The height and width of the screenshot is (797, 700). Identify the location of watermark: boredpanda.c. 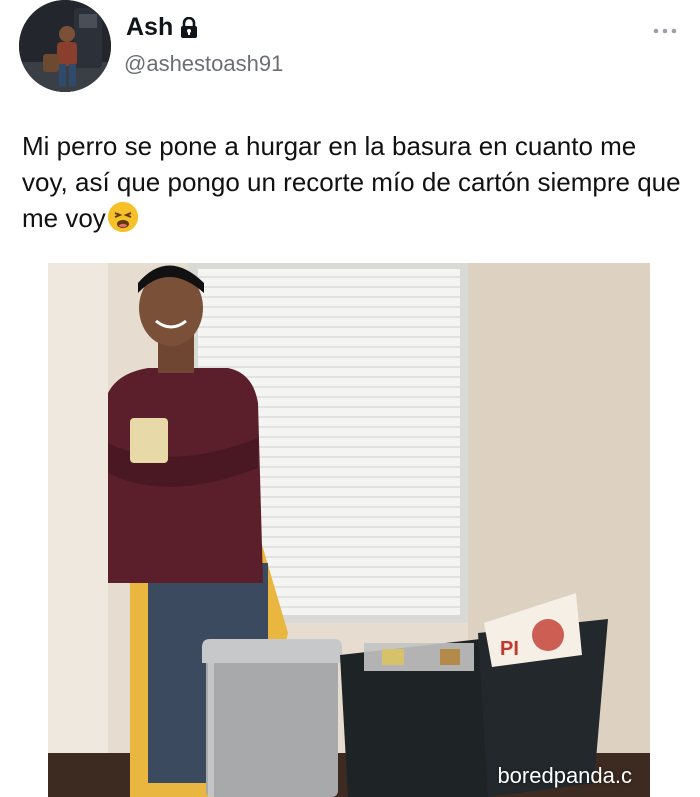
(564, 775).